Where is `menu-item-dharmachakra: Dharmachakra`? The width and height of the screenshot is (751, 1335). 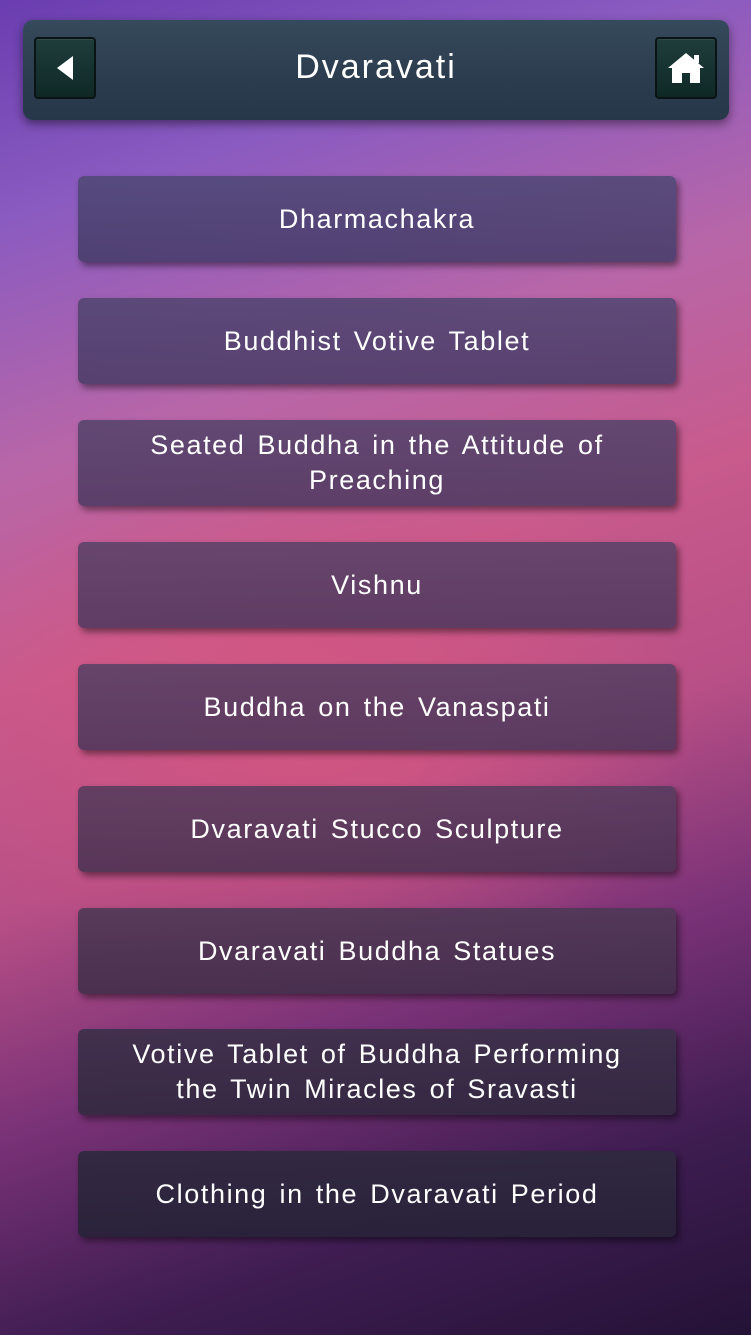 menu-item-dharmachakra: Dharmachakra is located at coordinates (377, 219).